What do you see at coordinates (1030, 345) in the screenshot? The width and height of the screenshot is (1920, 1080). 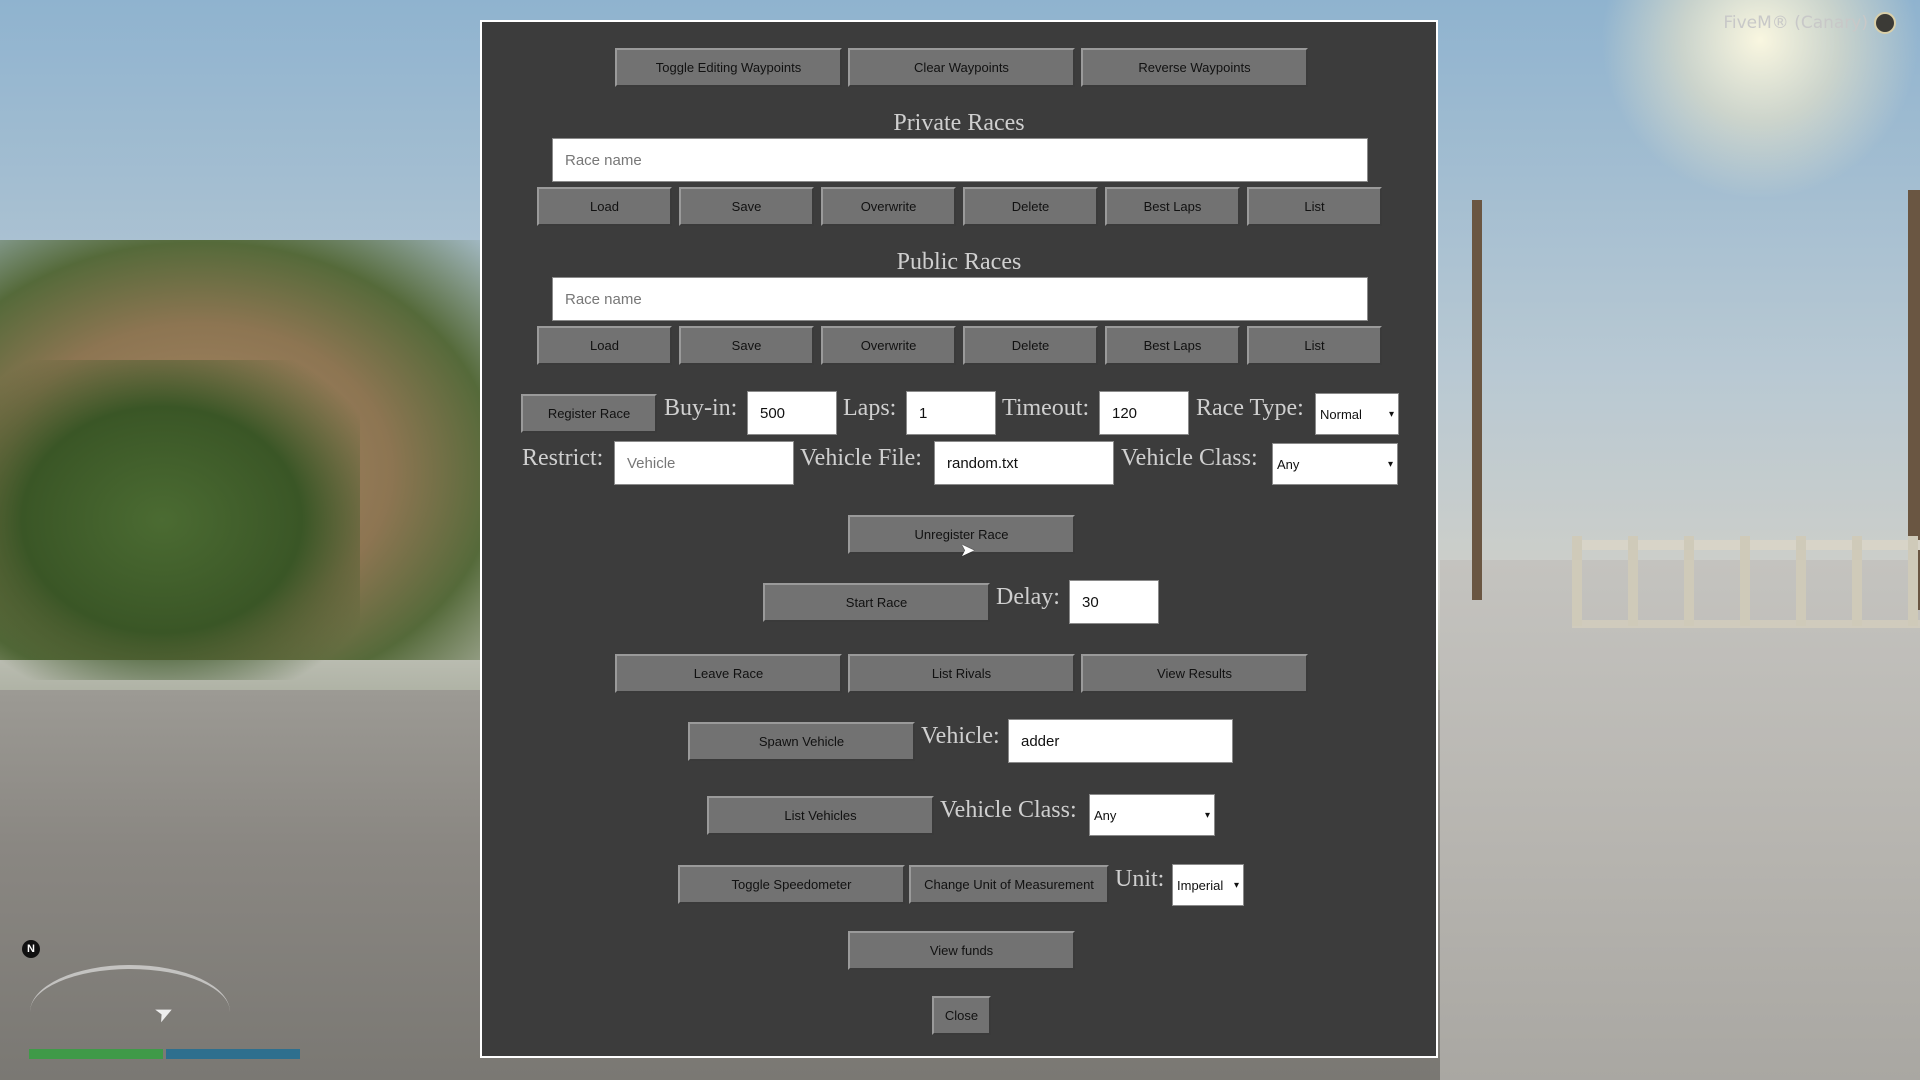 I see `public-delete-button: Delete` at bounding box center [1030, 345].